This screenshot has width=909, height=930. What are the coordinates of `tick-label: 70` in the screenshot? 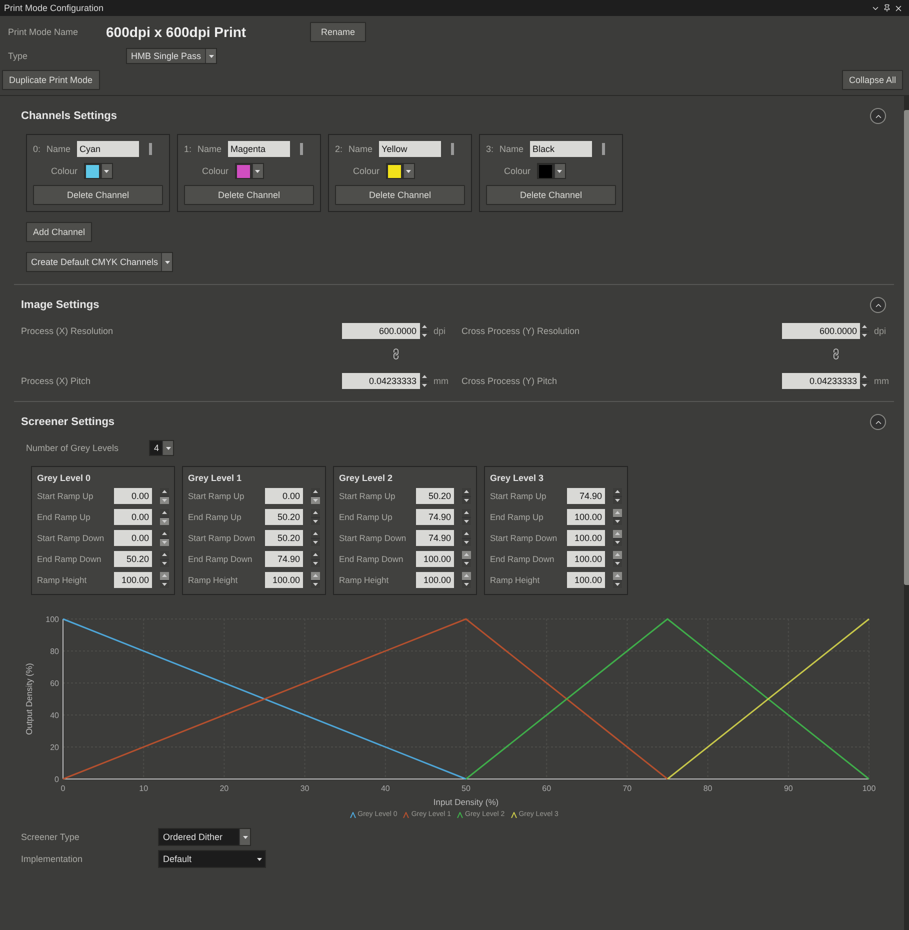 It's located at (627, 788).